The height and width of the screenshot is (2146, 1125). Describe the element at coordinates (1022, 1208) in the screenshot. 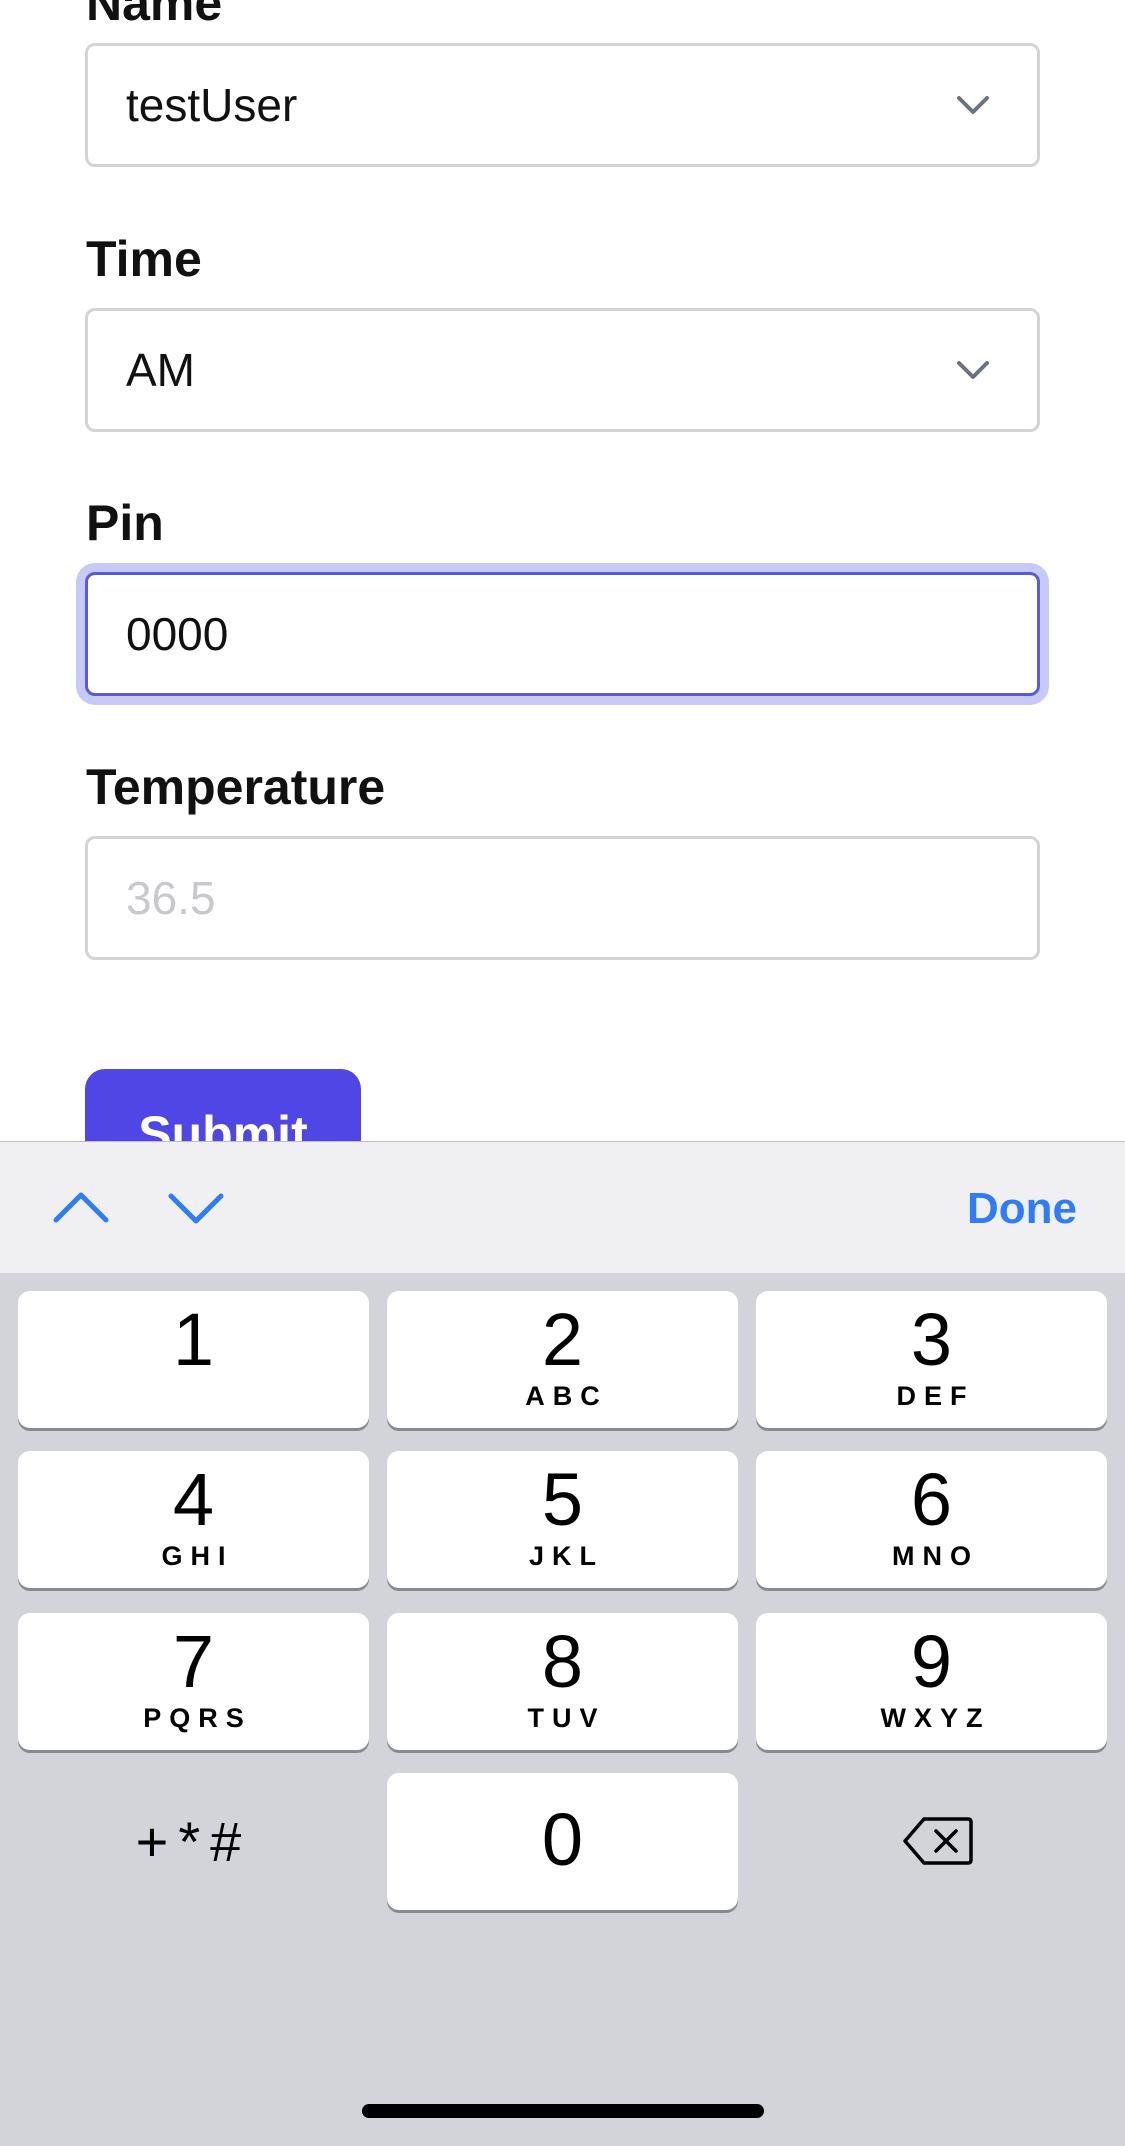

I see `done-button: Done` at that location.